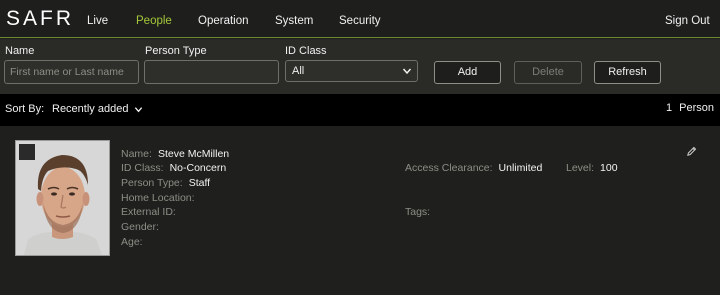  What do you see at coordinates (97, 21) in the screenshot?
I see `nav-live: Live` at bounding box center [97, 21].